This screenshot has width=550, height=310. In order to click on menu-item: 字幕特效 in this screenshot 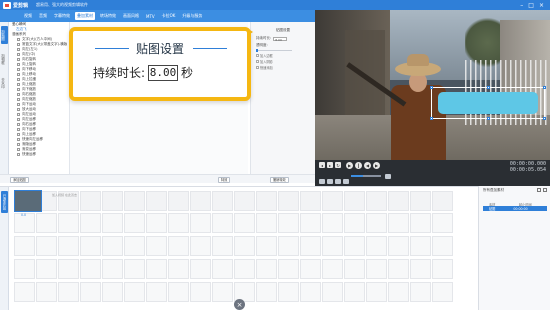, I will do `click(62, 16)`.